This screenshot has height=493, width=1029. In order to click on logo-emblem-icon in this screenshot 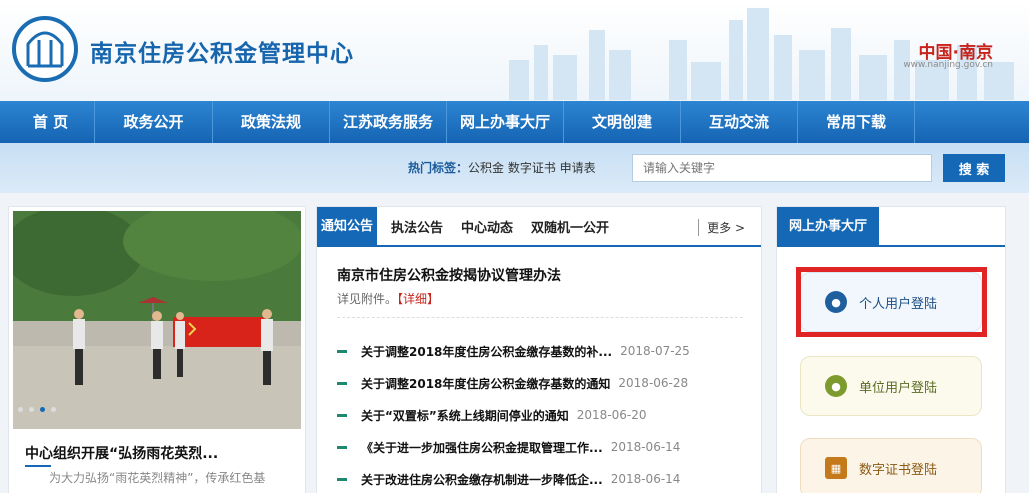, I will do `click(45, 49)`.